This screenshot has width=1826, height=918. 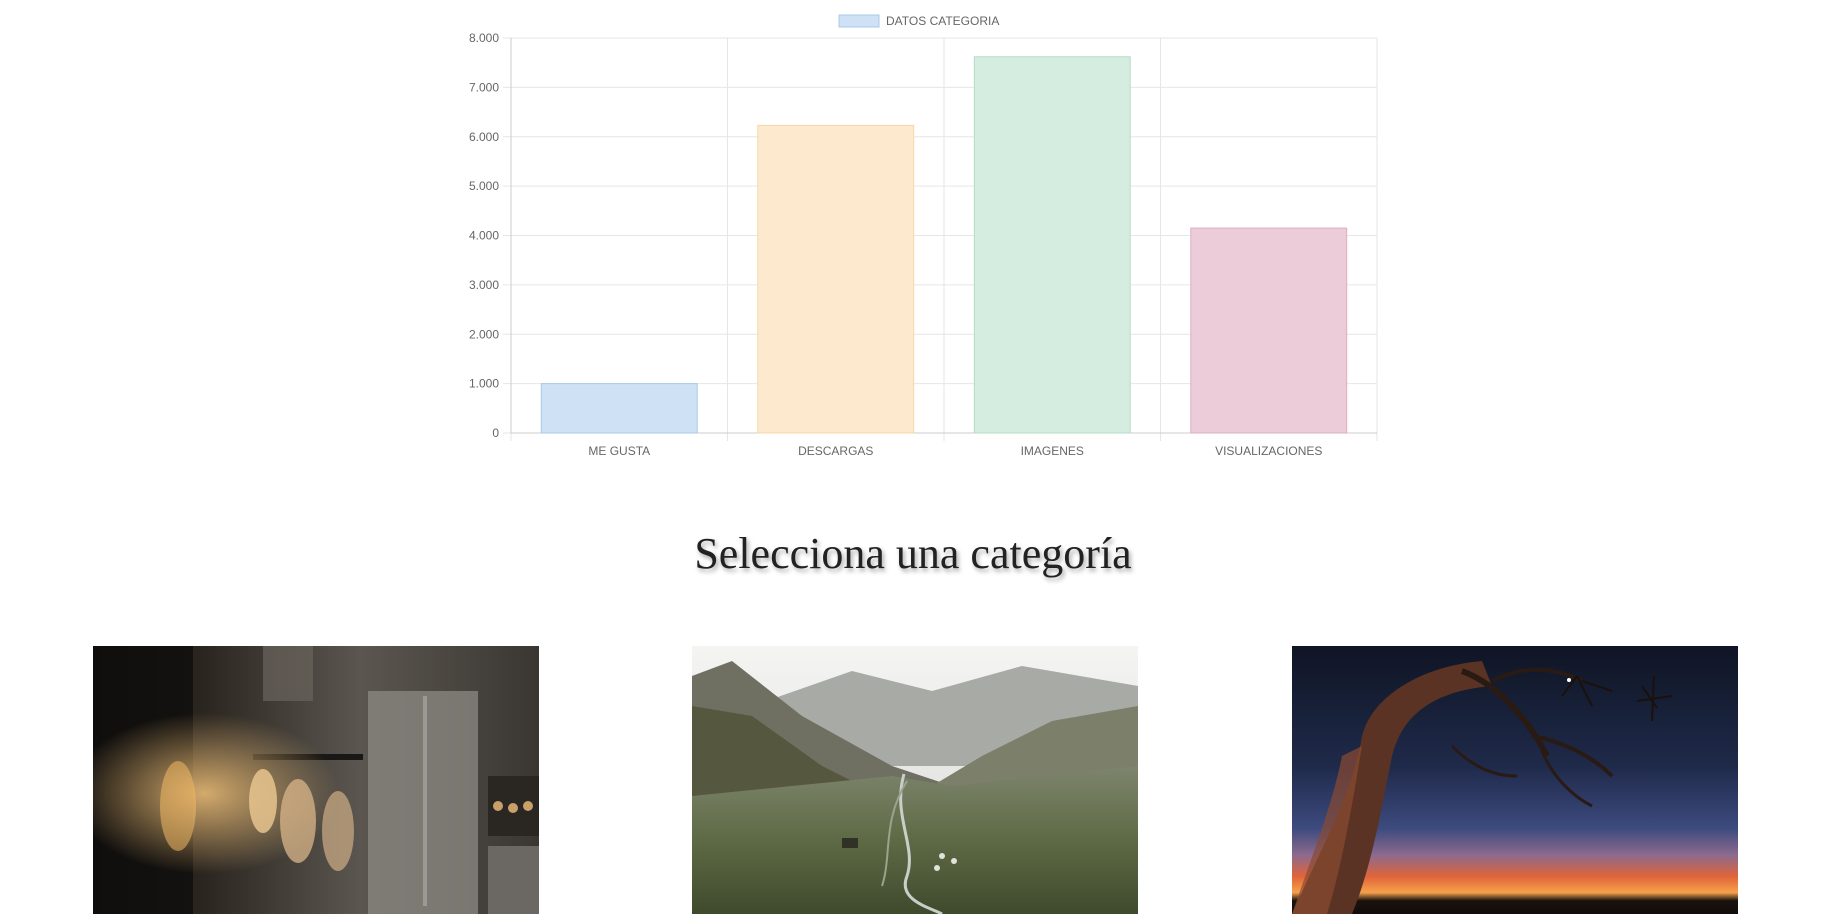 What do you see at coordinates (1052, 451) in the screenshot?
I see `x-tick-label: IMAGENES` at bounding box center [1052, 451].